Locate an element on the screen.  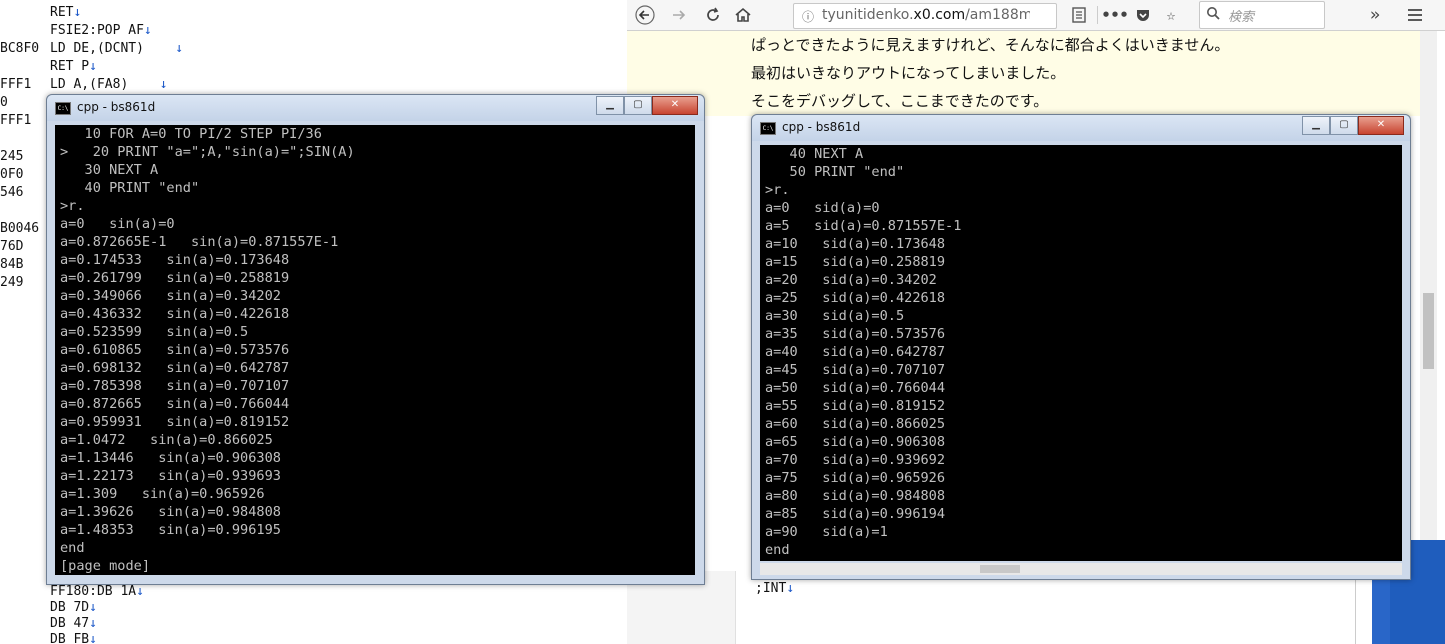
console-line: a=1.39626 sin(a)=0.984808 is located at coordinates (170, 512).